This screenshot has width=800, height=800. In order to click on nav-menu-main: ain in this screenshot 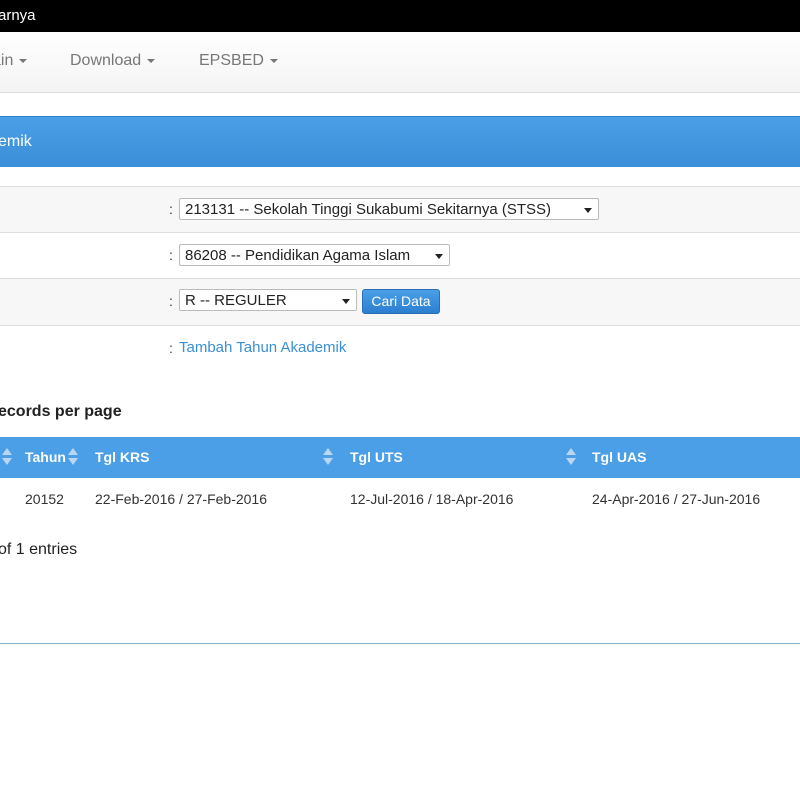, I will do `click(14, 61)`.